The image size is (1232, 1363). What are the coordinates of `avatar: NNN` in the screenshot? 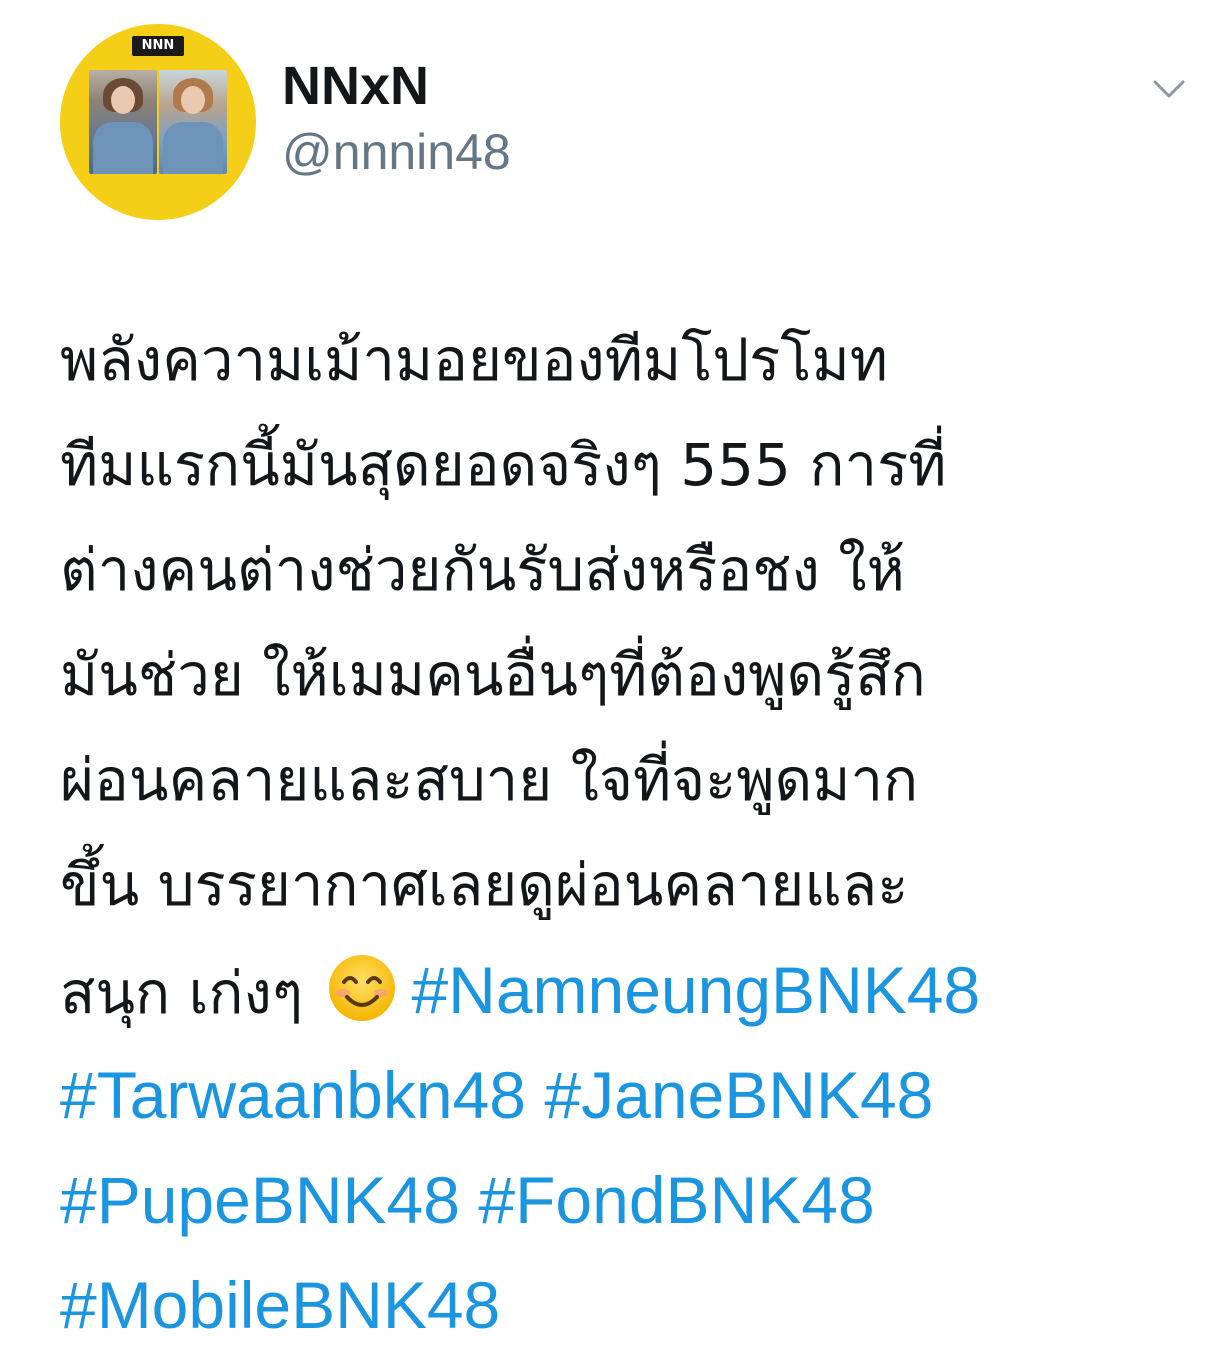 It's located at (158, 122).